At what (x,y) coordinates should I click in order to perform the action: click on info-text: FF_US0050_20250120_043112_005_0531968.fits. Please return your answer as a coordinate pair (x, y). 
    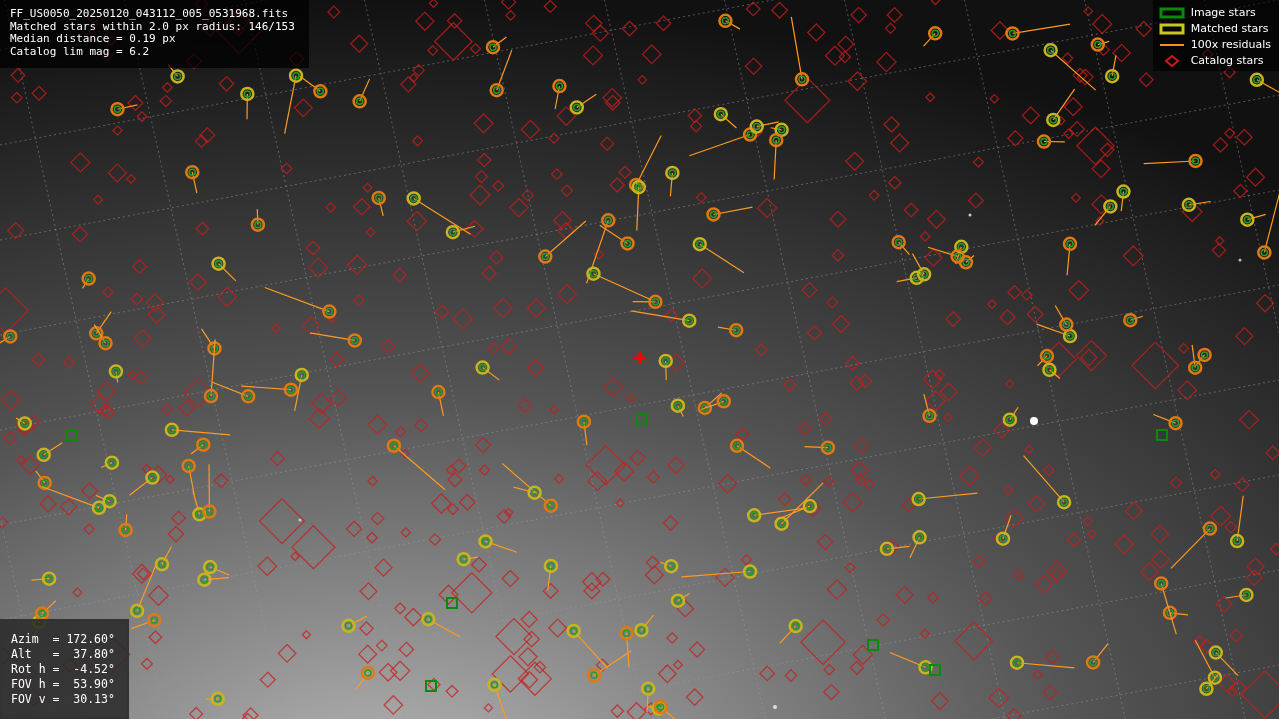
    Looking at the image, I should click on (150, 14).